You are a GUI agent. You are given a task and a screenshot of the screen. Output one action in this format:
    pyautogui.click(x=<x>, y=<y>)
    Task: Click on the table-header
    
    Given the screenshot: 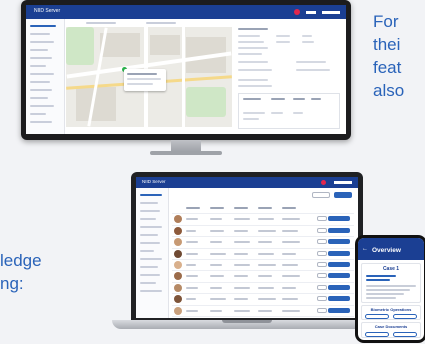 What is the action you would take?
    pyautogui.click(x=263, y=209)
    